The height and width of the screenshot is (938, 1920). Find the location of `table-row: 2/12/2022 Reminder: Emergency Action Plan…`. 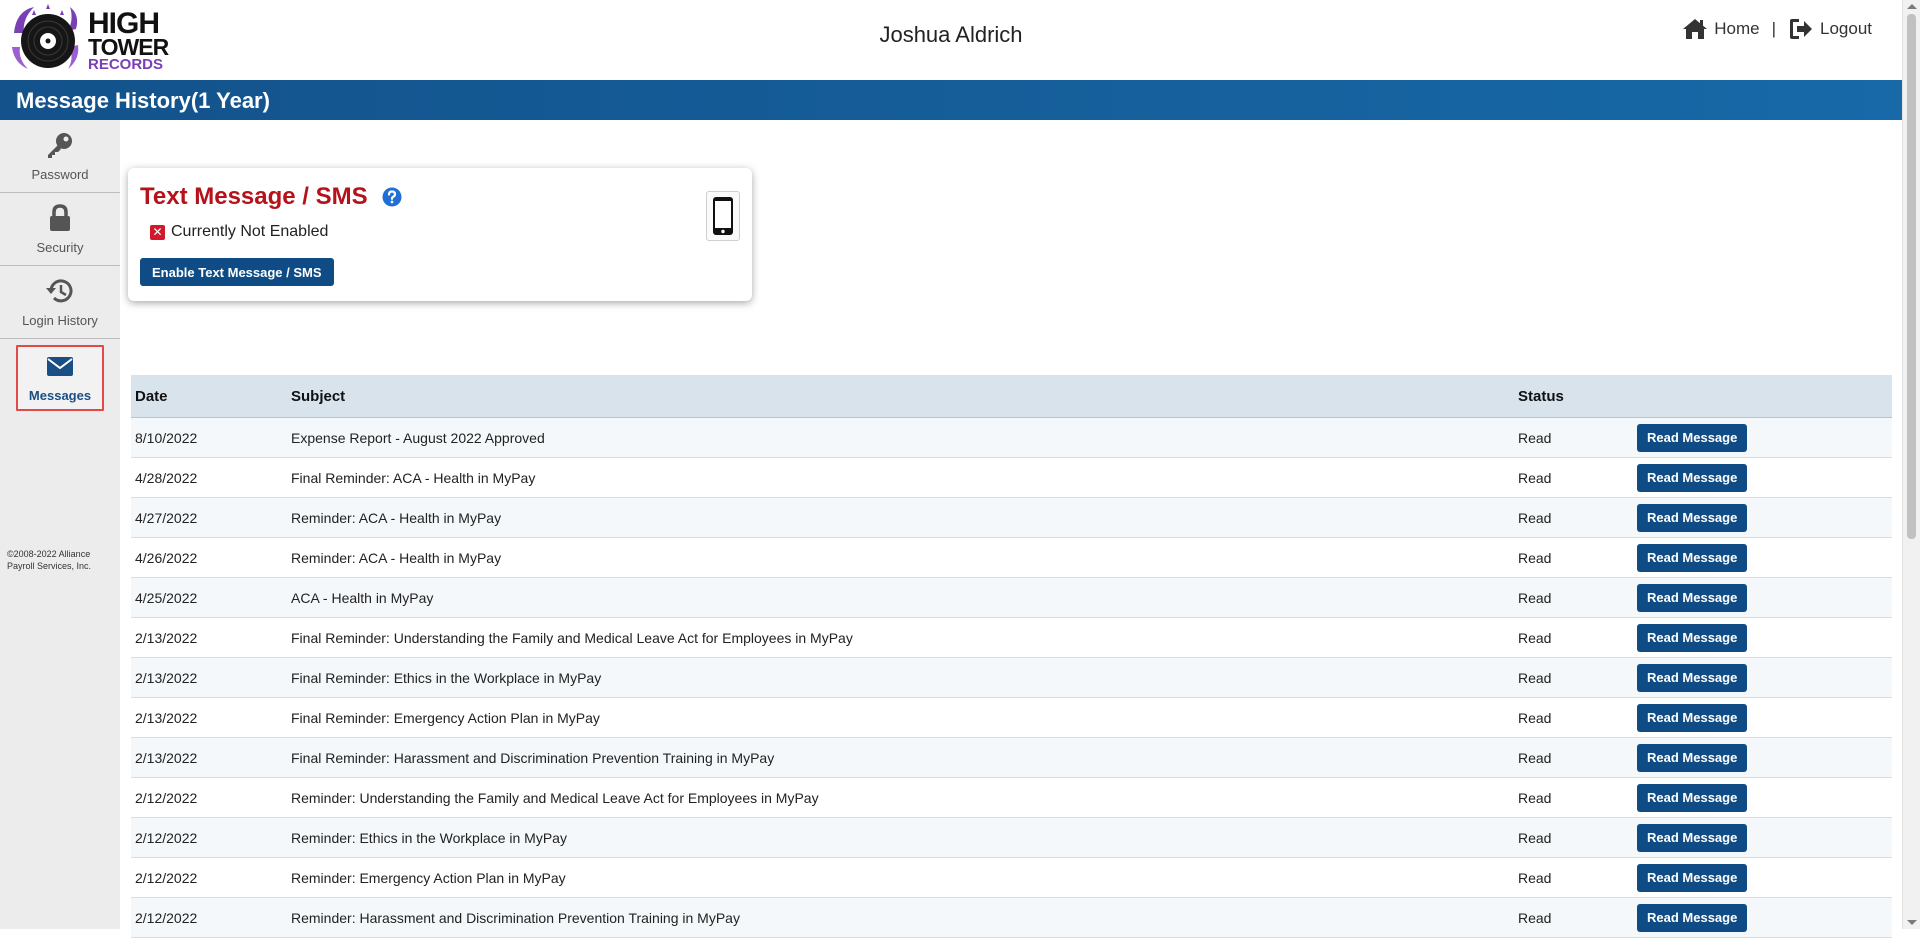

table-row: 2/12/2022 Reminder: Emergency Action Plan… is located at coordinates (1011, 877).